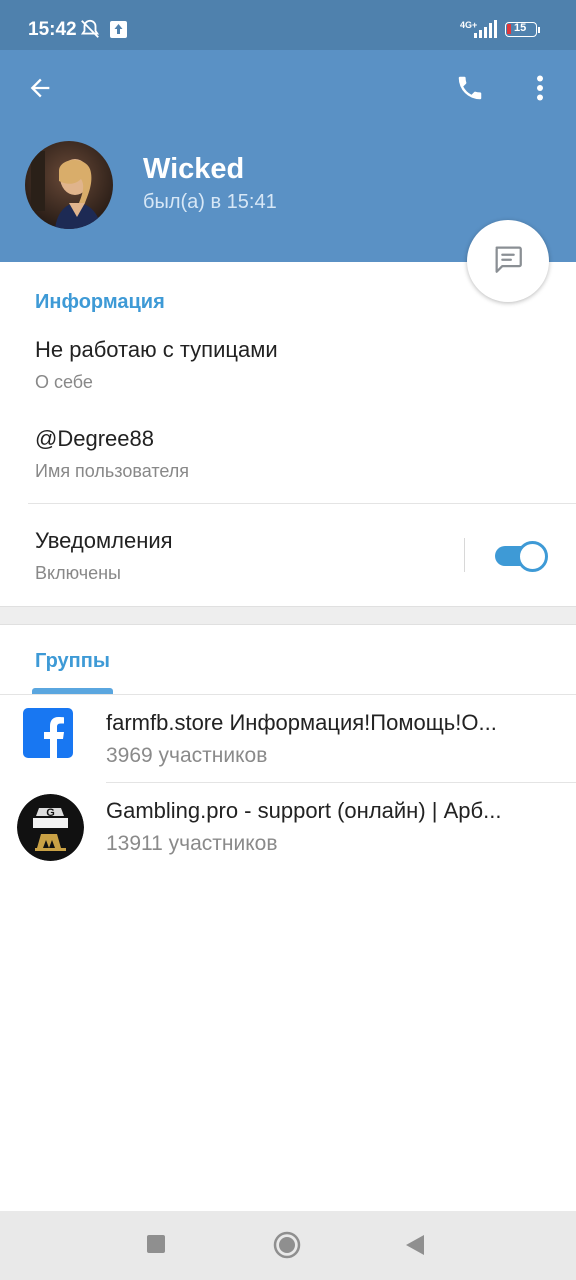  Describe the element at coordinates (118, 32) in the screenshot. I see `upload-icon` at that location.